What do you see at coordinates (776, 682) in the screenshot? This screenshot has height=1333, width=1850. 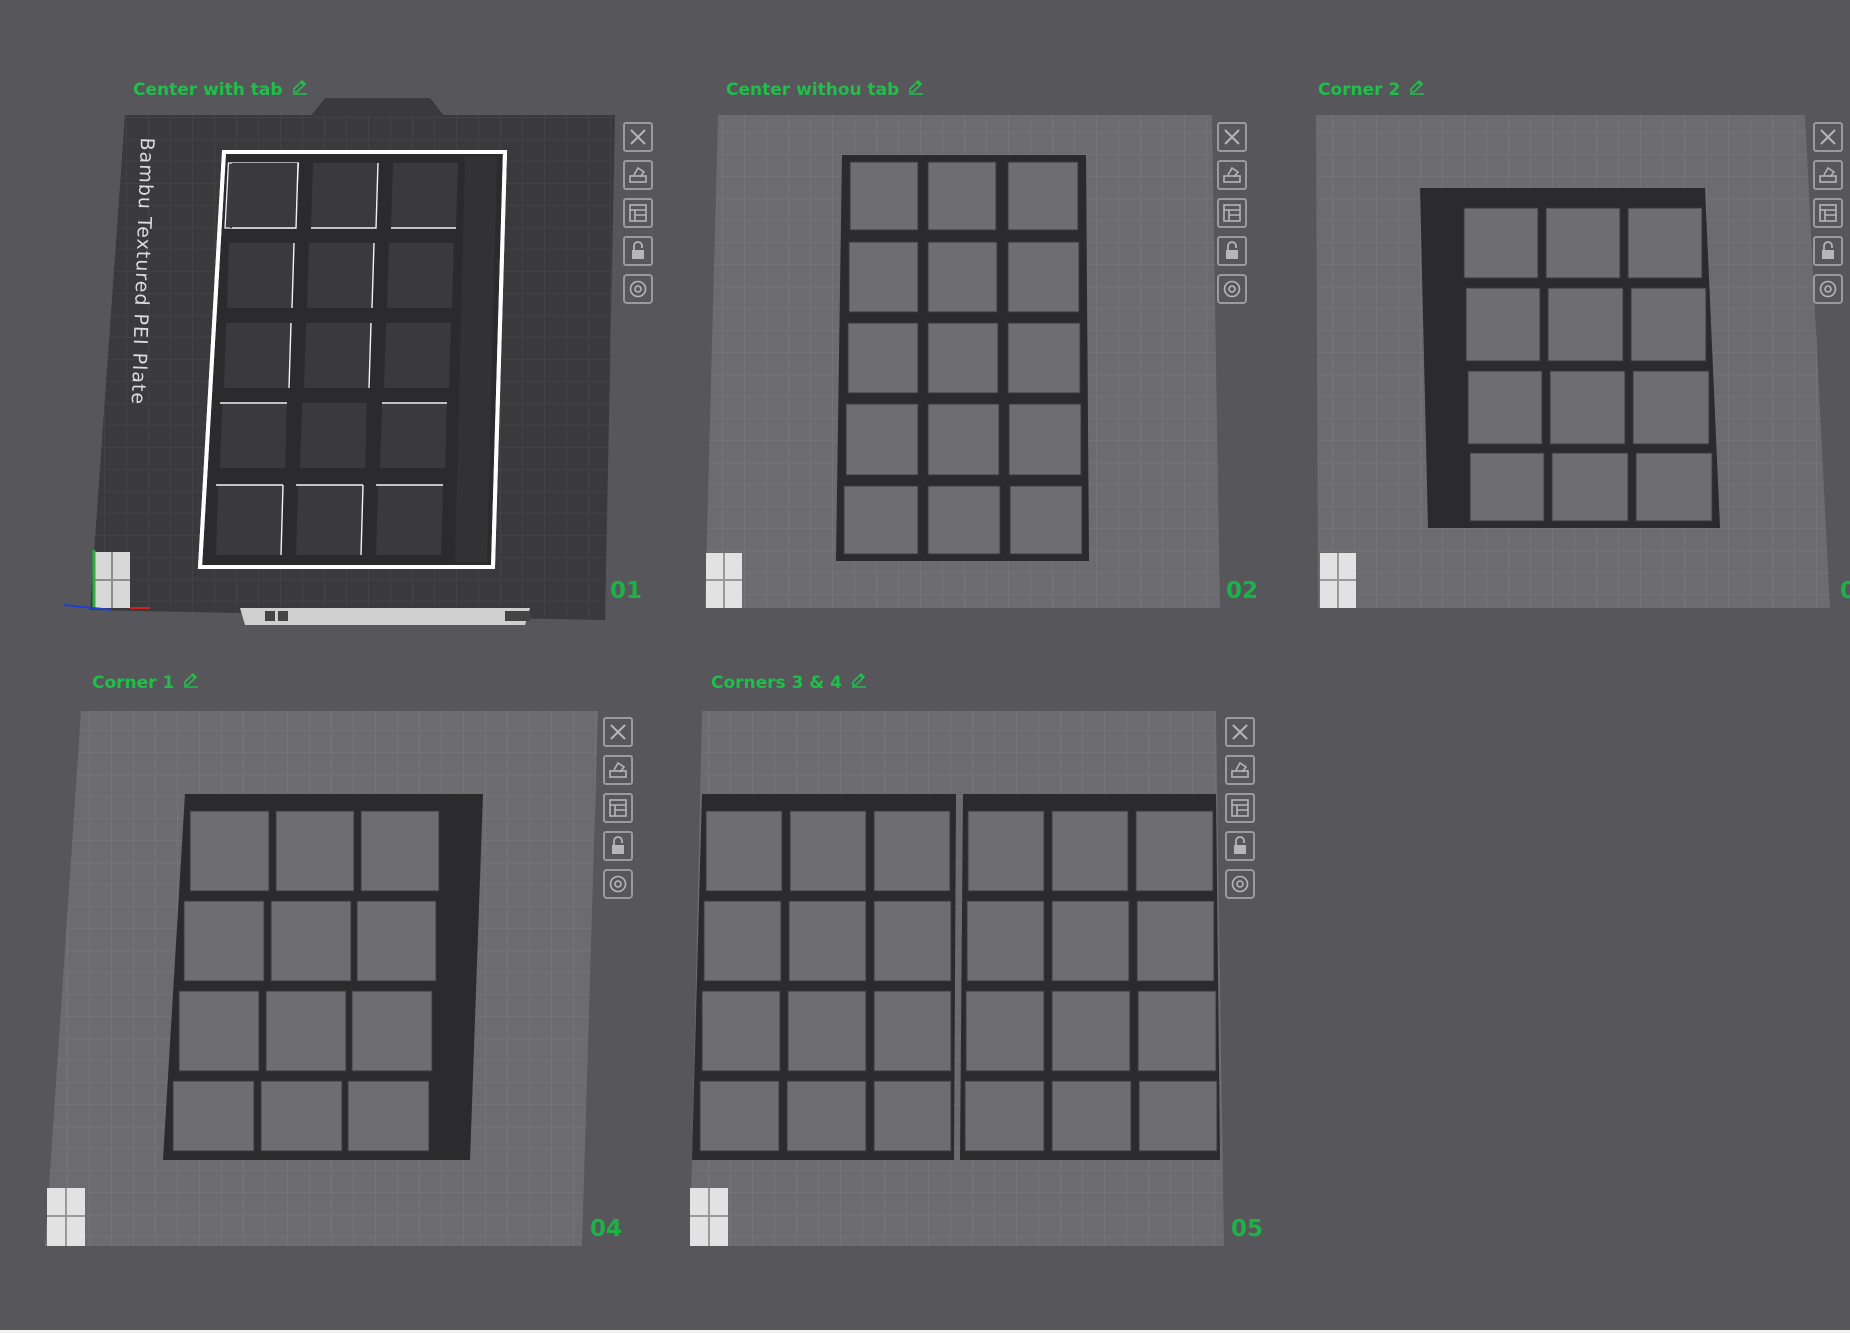 I see `plate-name: Corners 3 & 4` at bounding box center [776, 682].